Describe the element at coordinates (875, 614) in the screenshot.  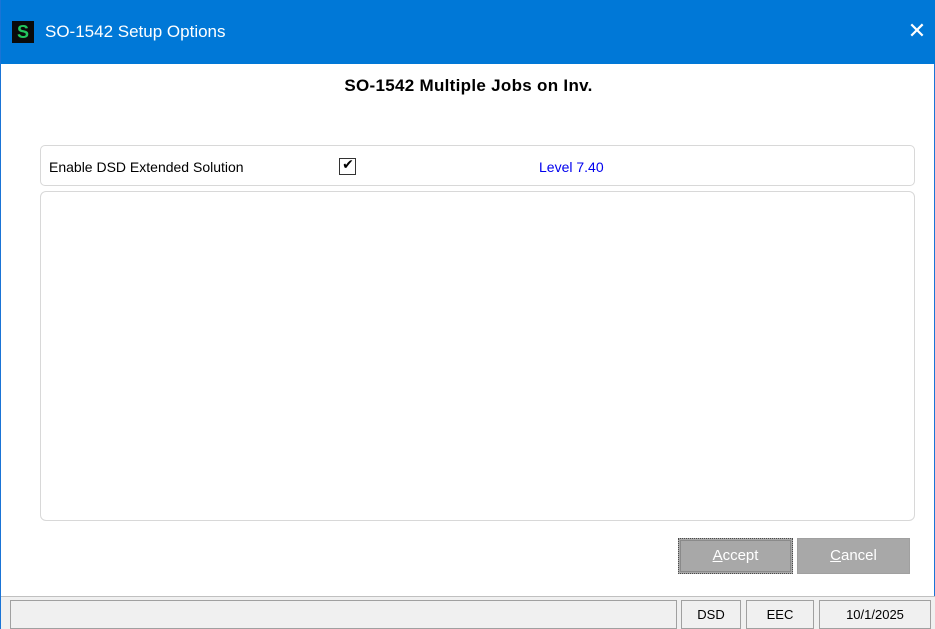
I see `status-date: 10/1/2025` at that location.